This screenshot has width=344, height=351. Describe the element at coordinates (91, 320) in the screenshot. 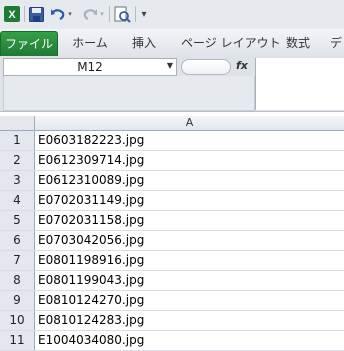

I see `cell-a10: E0810124283.jpg` at that location.